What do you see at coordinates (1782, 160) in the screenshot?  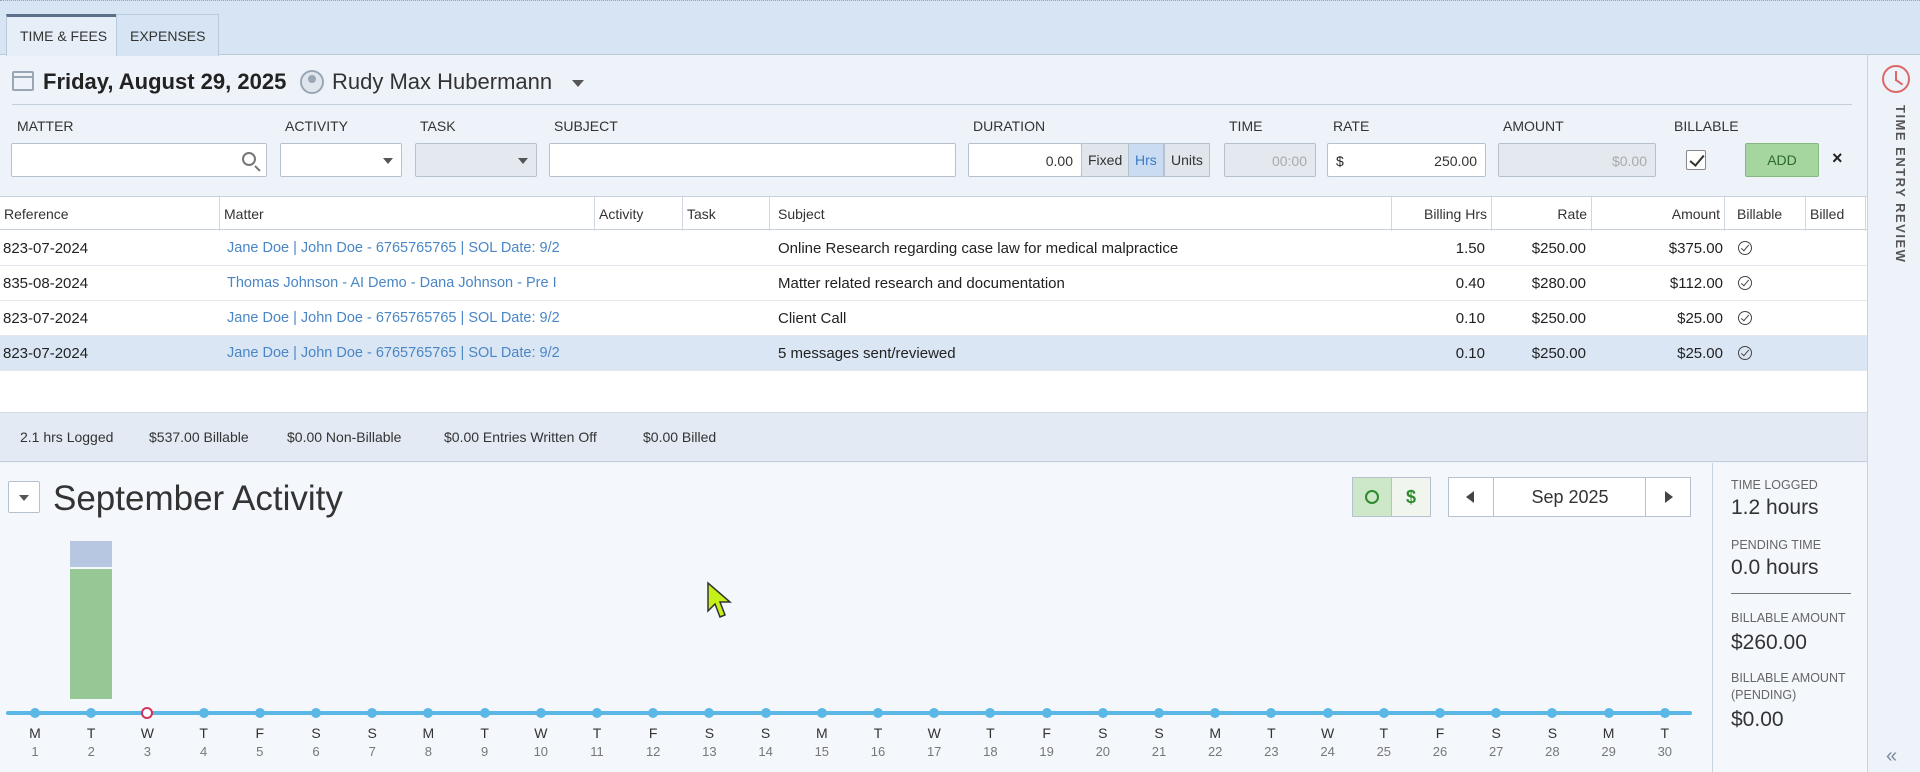 I see `add-button: ADD` at bounding box center [1782, 160].